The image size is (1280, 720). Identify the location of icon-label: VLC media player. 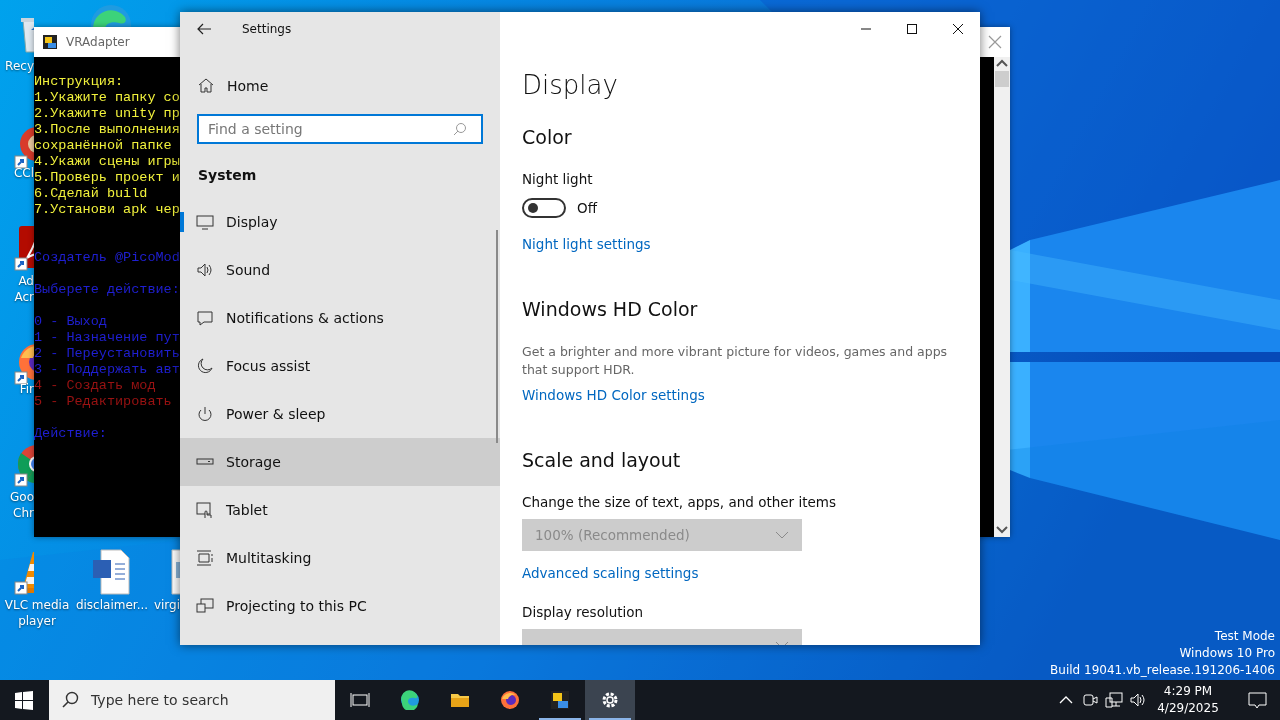
(37, 613).